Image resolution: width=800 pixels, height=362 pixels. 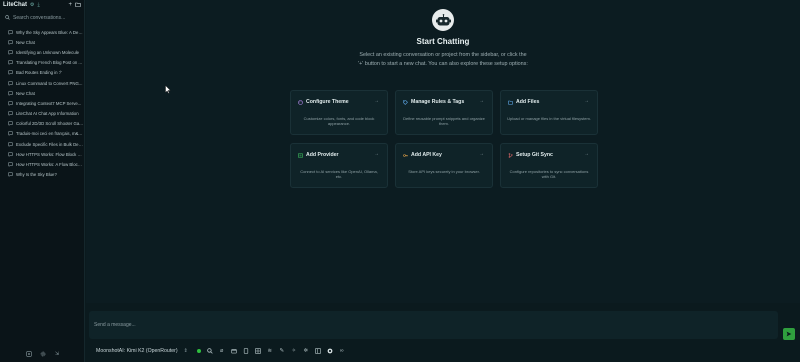 What do you see at coordinates (405, 102) in the screenshot?
I see `tag-icon` at bounding box center [405, 102].